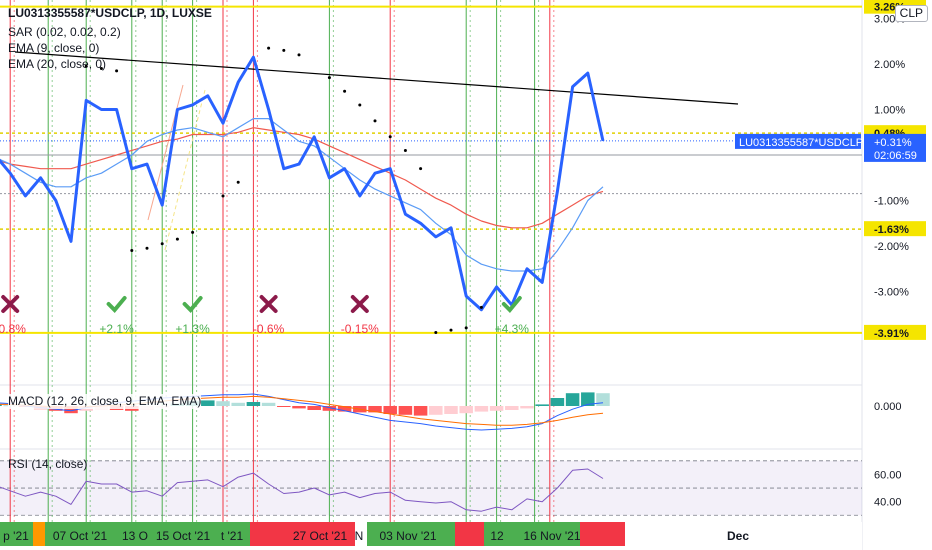 This screenshot has height=550, width=932. What do you see at coordinates (889, 65) in the screenshot?
I see `price-tick-label: 2.00%` at bounding box center [889, 65].